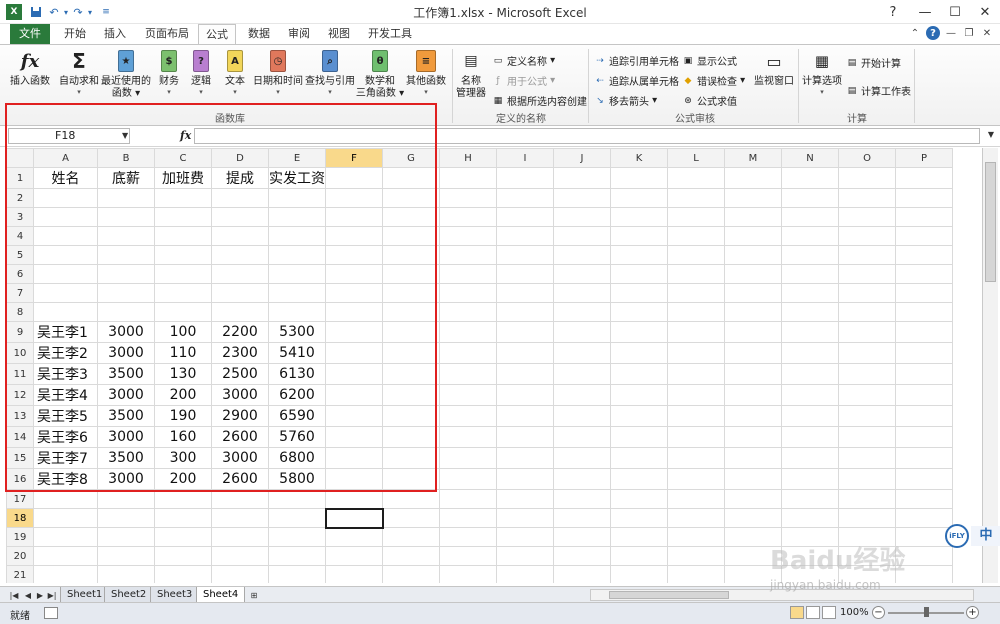  What do you see at coordinates (297, 158) in the screenshot?
I see `column-header: E` at bounding box center [297, 158].